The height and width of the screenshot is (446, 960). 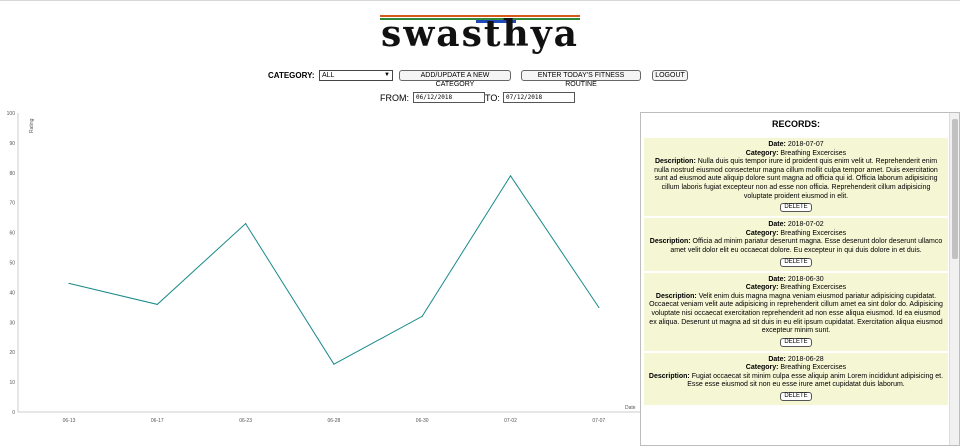 I want to click on record-date-value: 2018-06-28, so click(x=804, y=359).